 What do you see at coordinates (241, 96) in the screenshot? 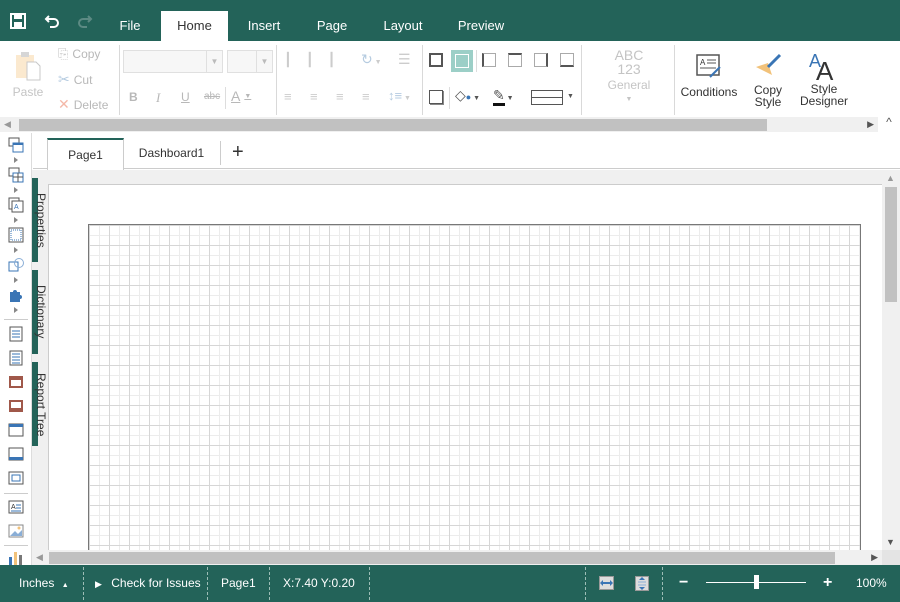
I see `font-color-button: A ▼` at bounding box center [241, 96].